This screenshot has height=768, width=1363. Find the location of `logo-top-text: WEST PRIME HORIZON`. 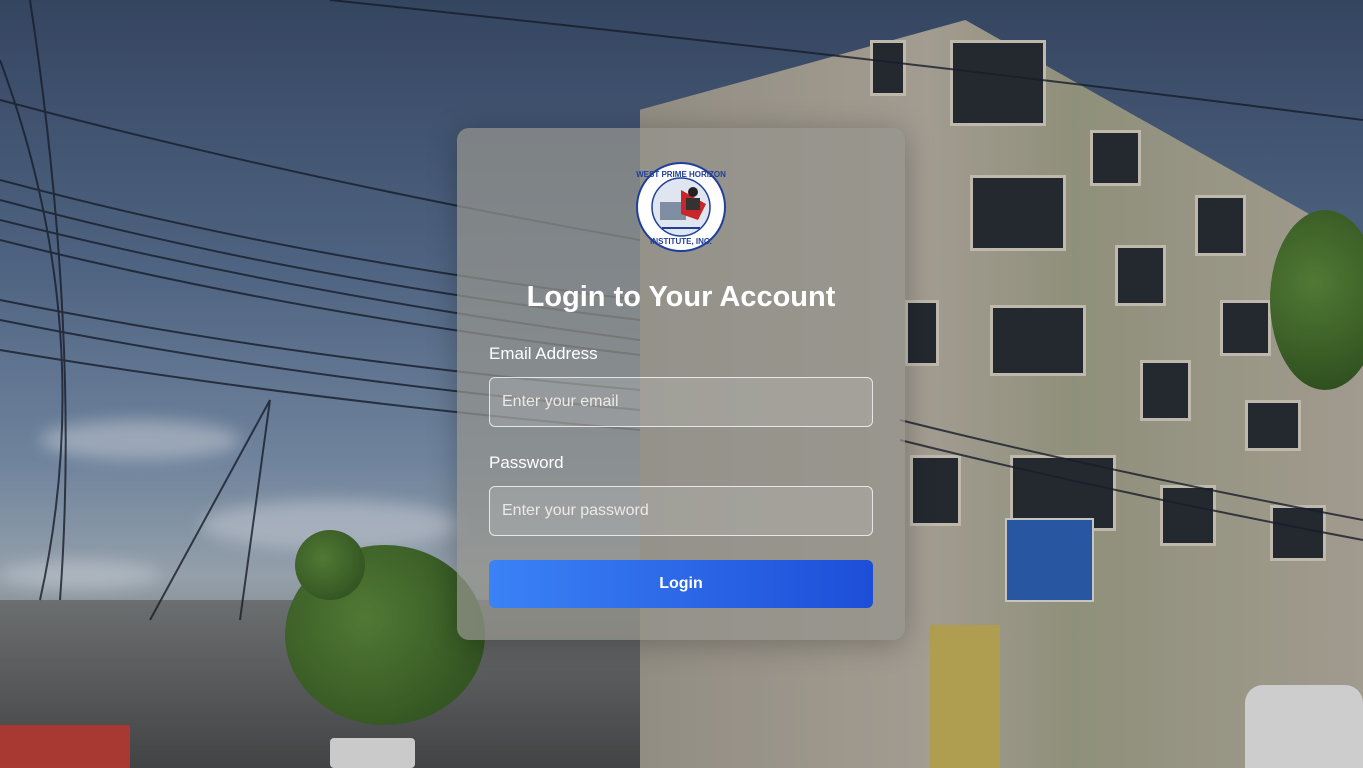

logo-top-text: WEST PRIME HORIZON is located at coordinates (681, 174).